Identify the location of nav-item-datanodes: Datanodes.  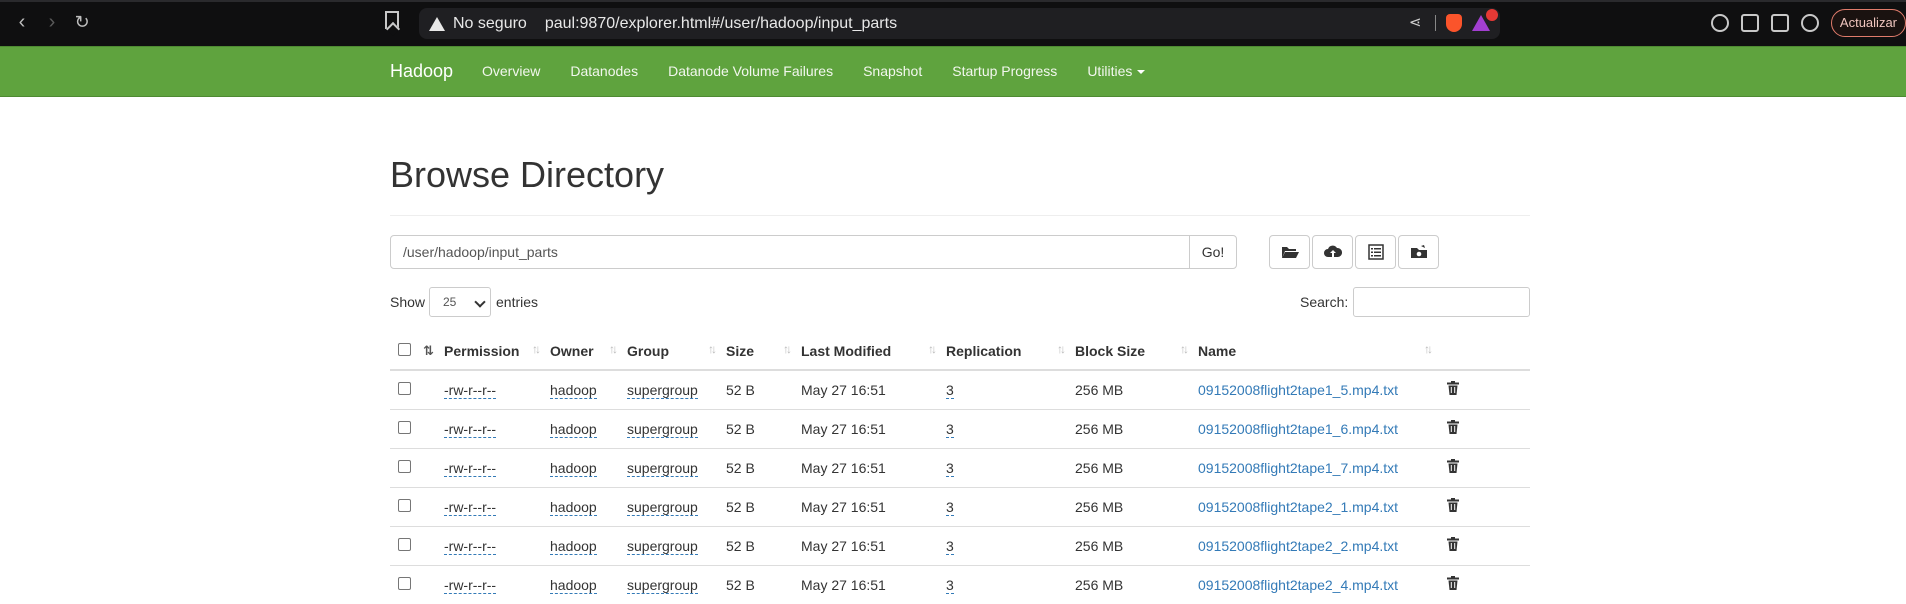
(604, 71).